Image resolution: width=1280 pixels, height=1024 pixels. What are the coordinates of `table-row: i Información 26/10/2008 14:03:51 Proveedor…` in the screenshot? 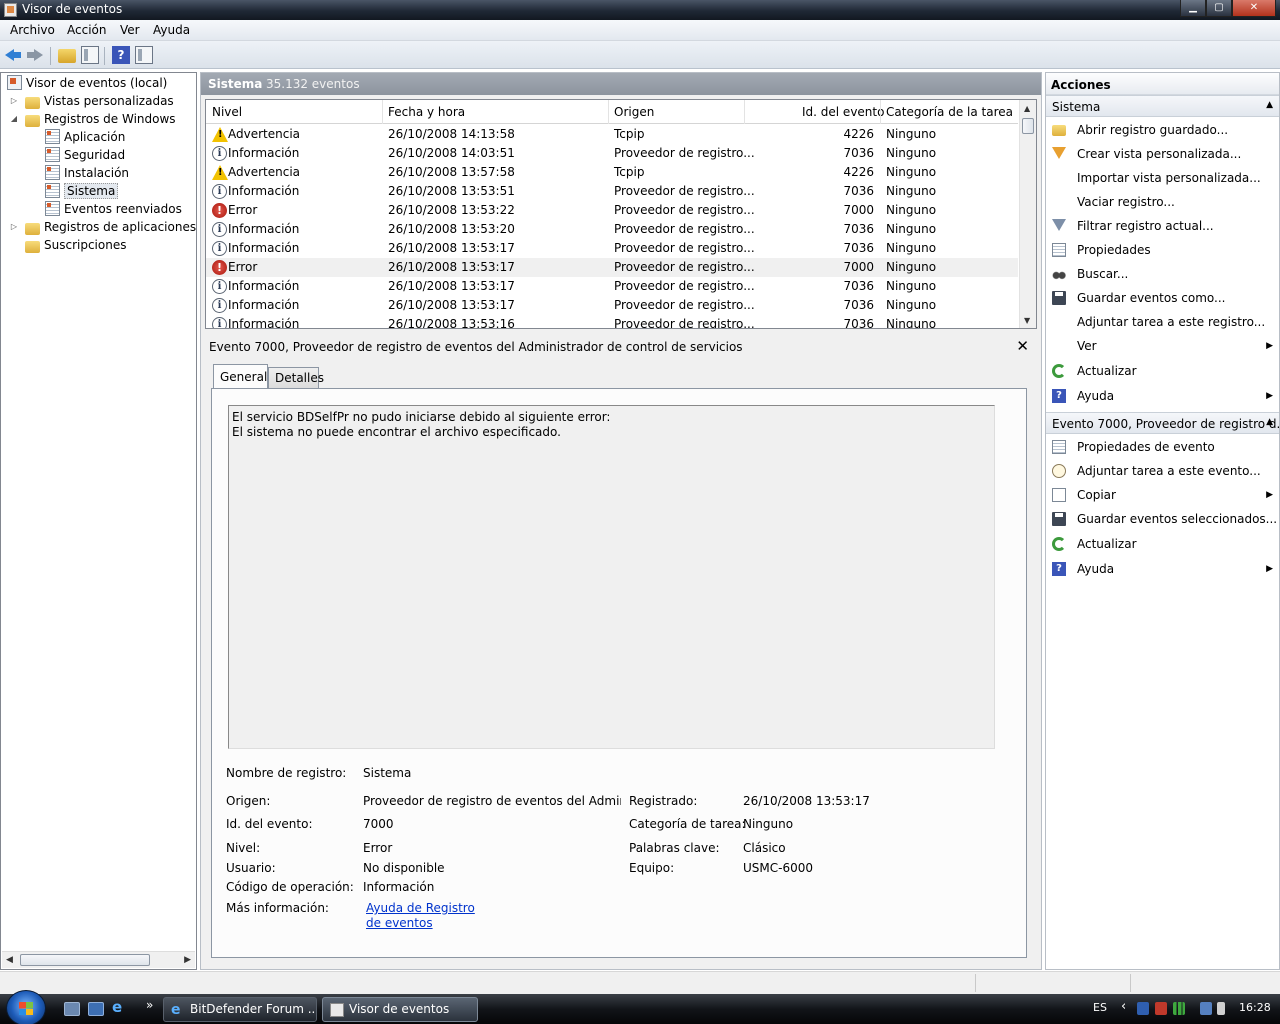 It's located at (612, 153).